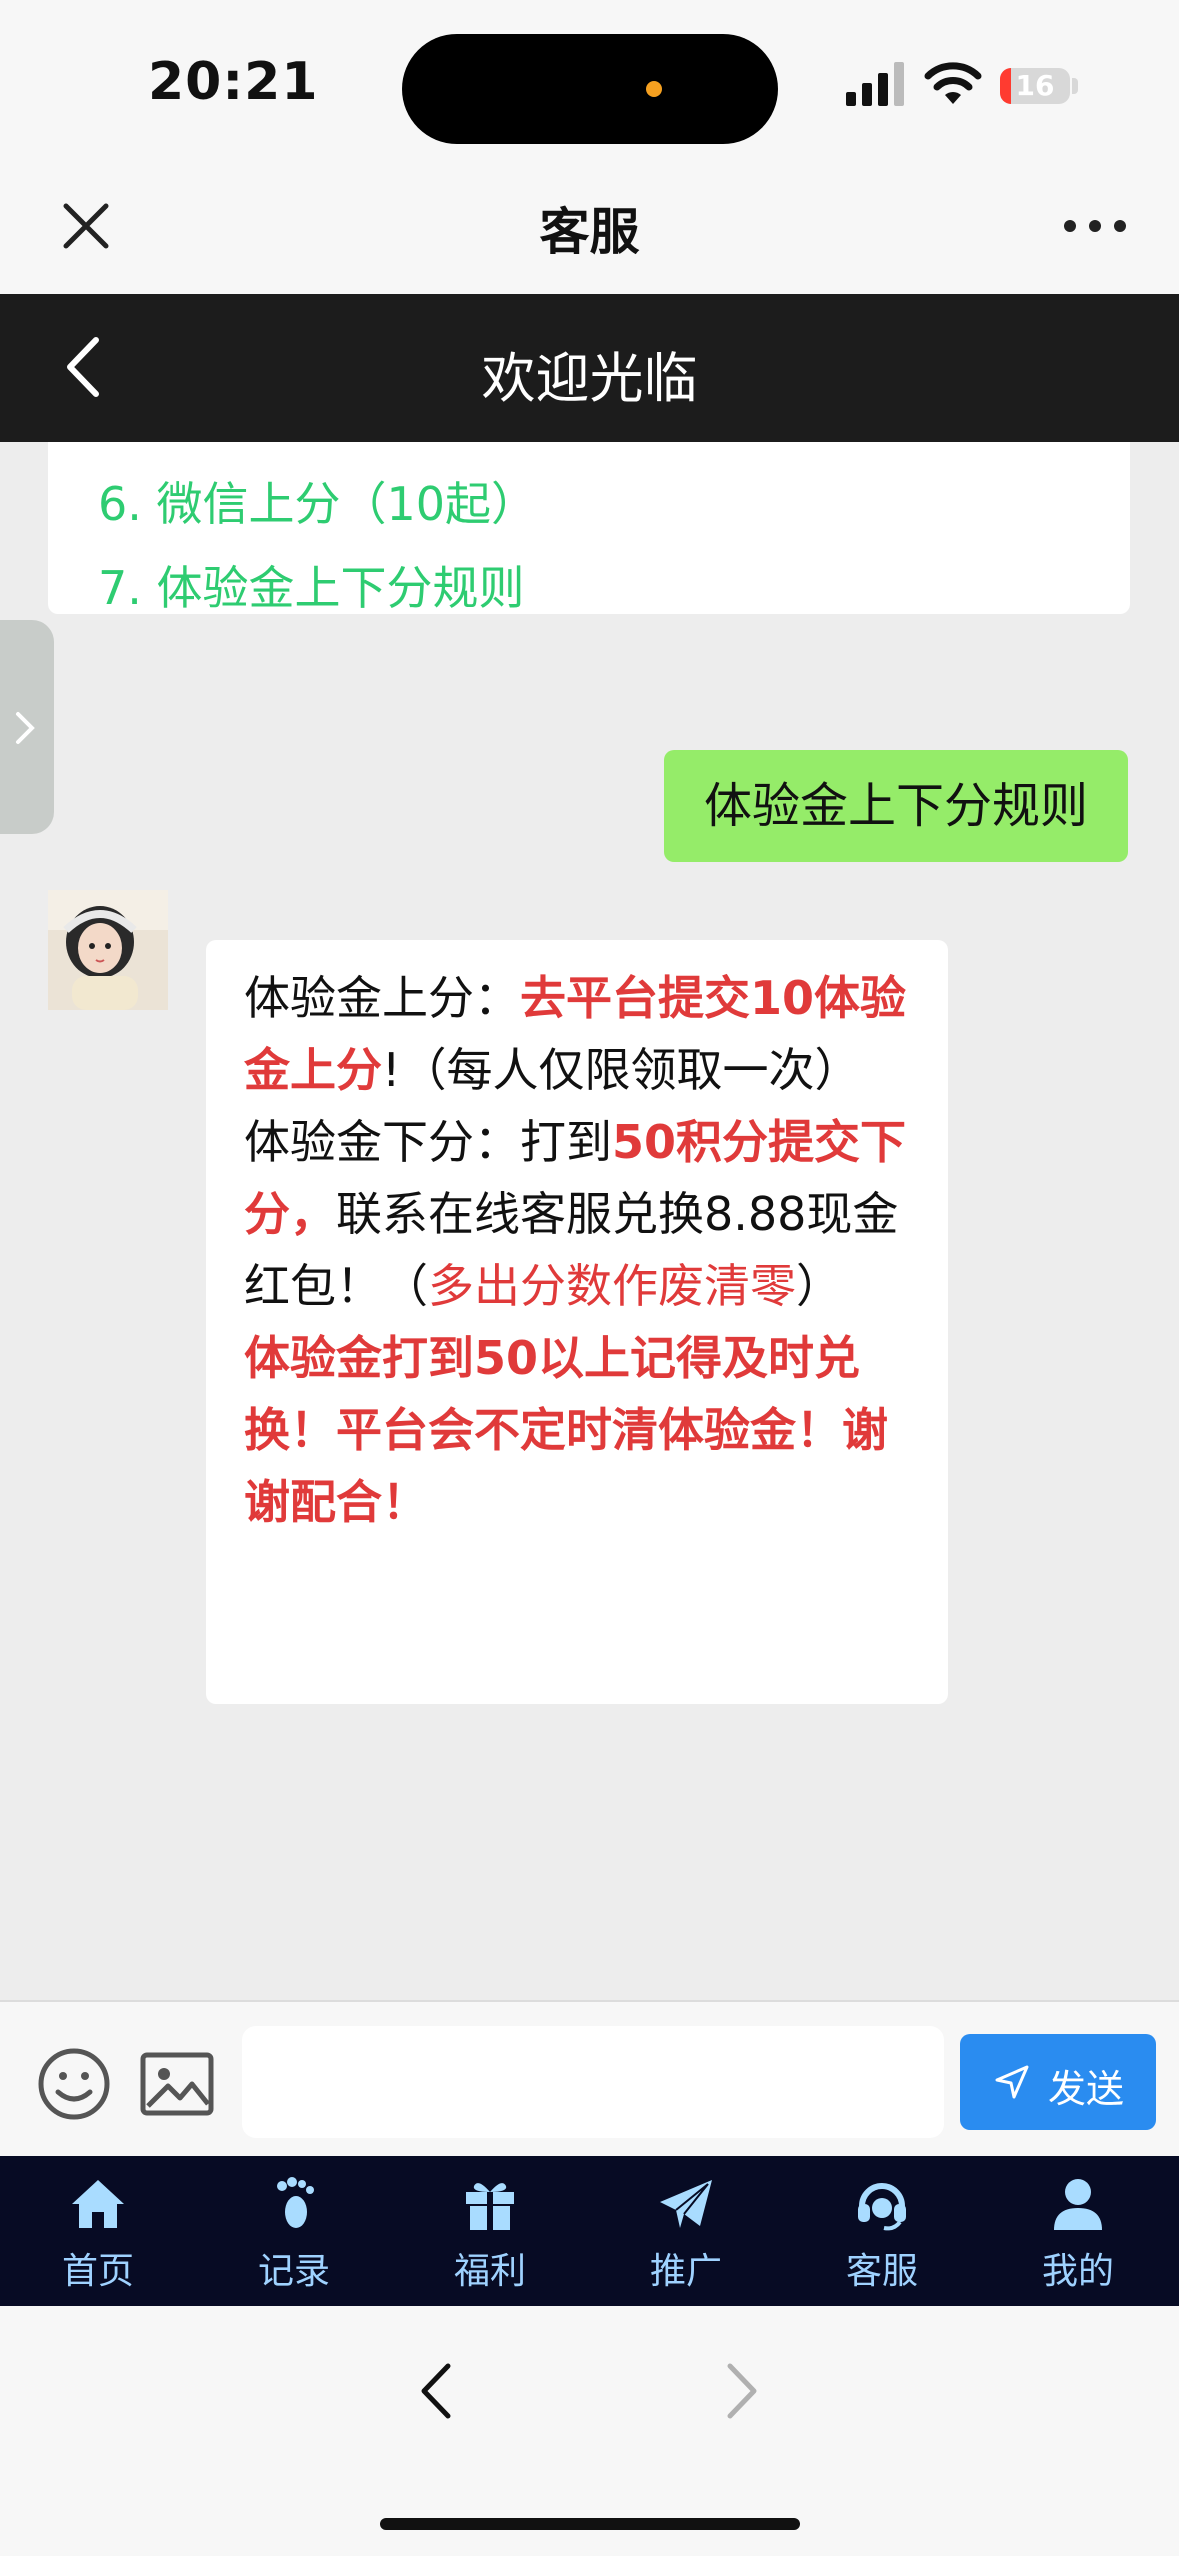  Describe the element at coordinates (621, 1070) in the screenshot. I see `trial-topup-note: !（每人仅限领取一次）` at that location.